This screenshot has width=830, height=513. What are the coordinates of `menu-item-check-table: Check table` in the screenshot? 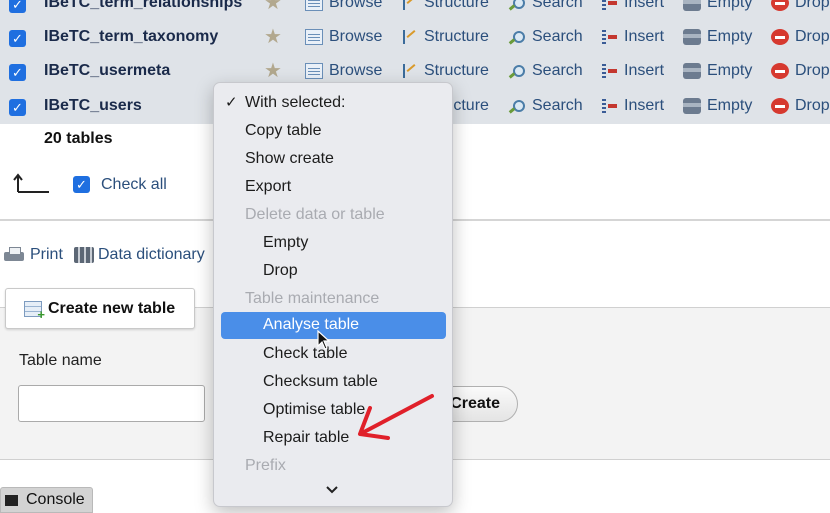 It's located at (334, 354).